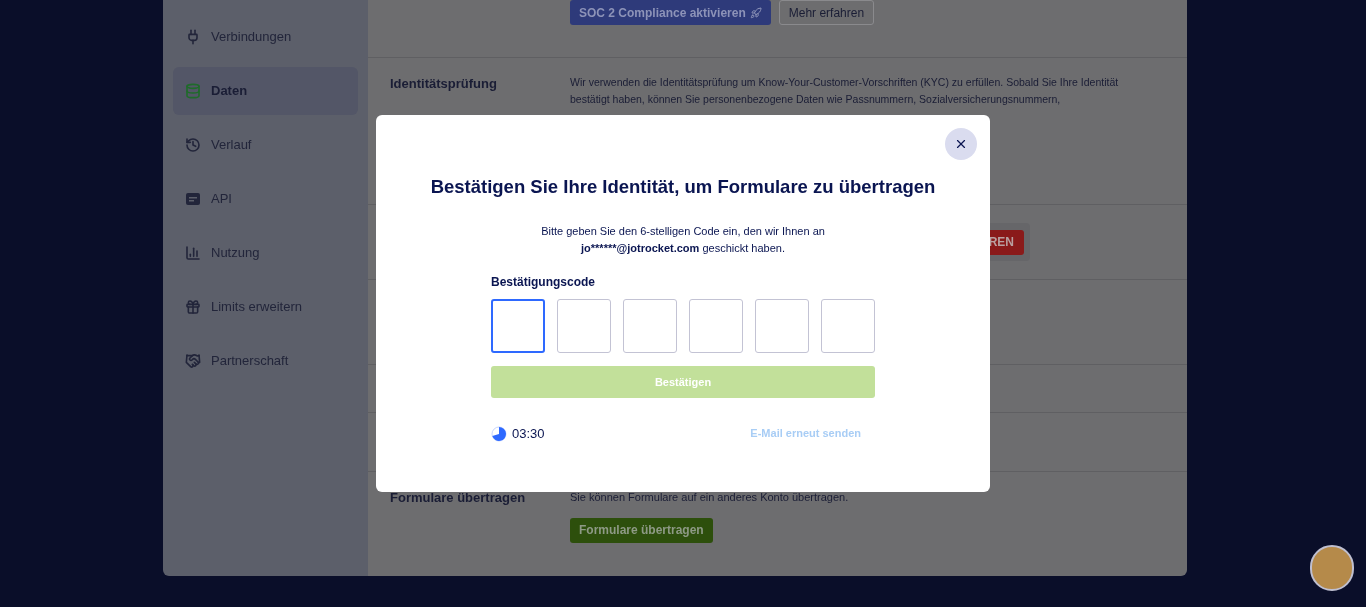  What do you see at coordinates (683, 239) in the screenshot?
I see `modal-message: Bitte geben Sie den 6-stelligen Code ein, den wir Ihnen an jo******@jotrocket.com geschickt haben.` at bounding box center [683, 239].